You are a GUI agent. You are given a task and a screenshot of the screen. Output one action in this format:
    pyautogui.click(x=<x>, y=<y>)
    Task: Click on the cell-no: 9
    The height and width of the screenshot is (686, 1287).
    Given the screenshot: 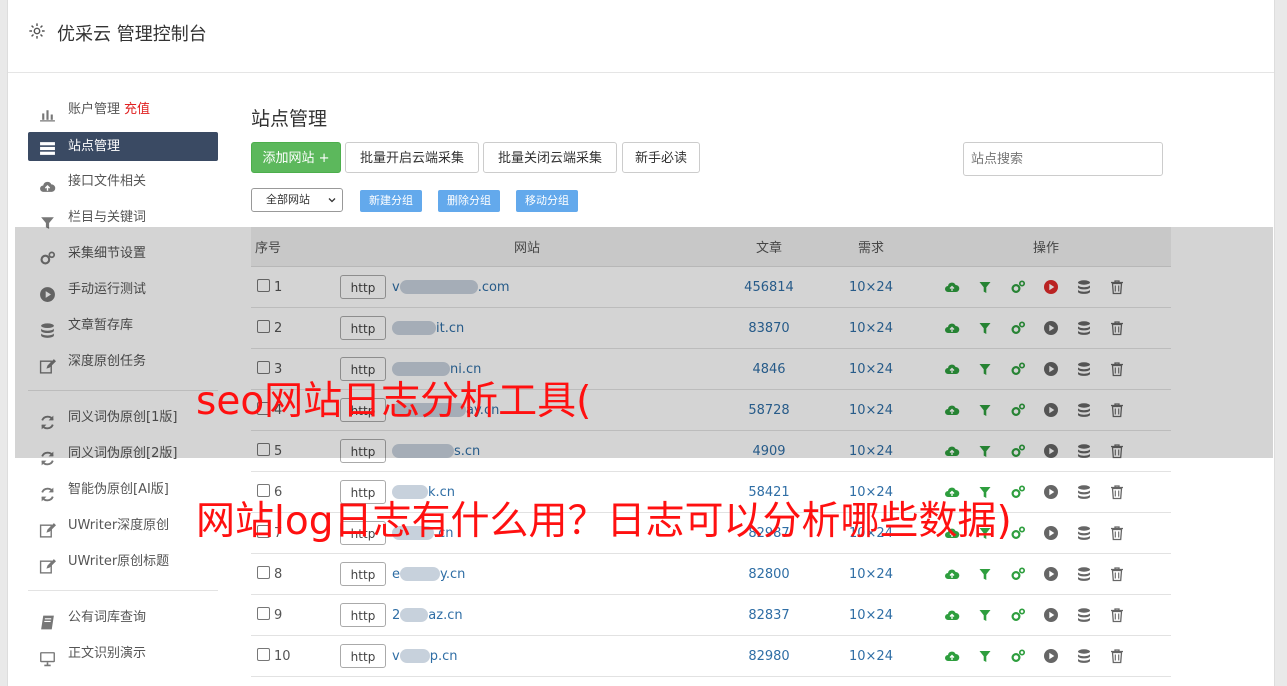 What is the action you would take?
    pyautogui.click(x=293, y=615)
    